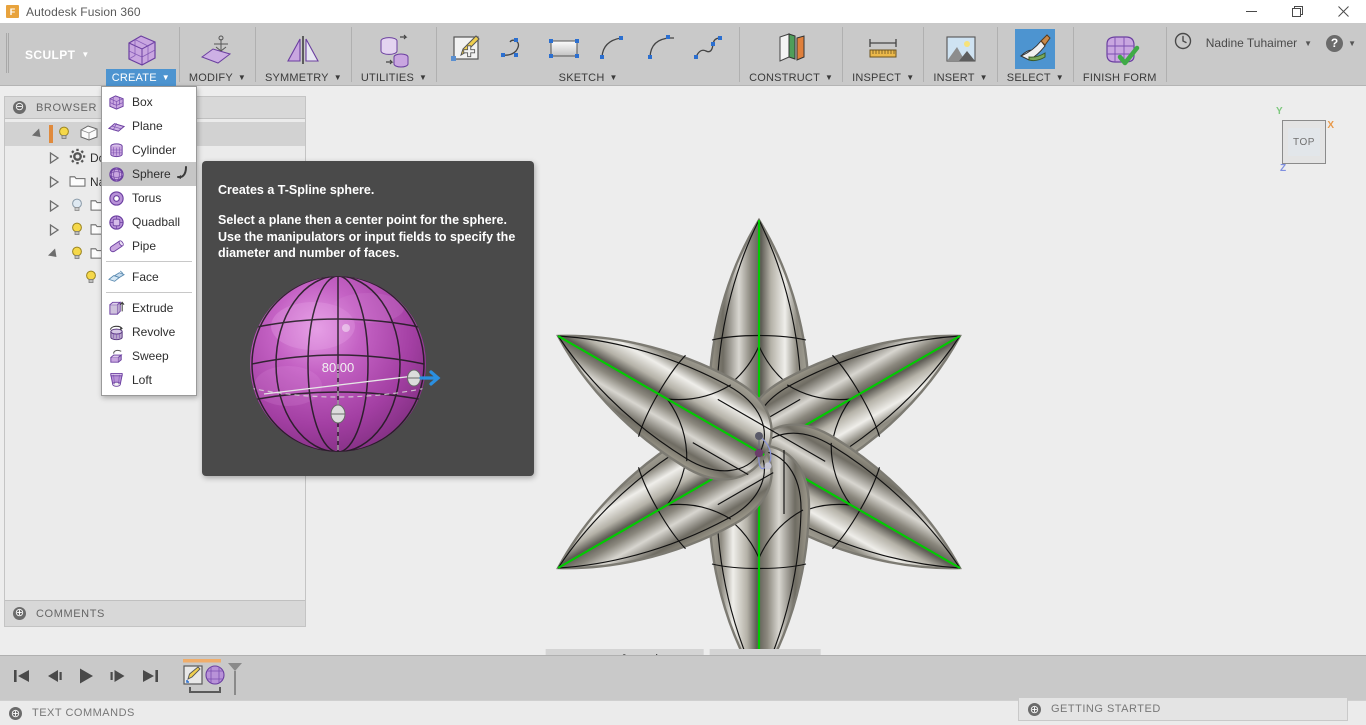 The width and height of the screenshot is (1366, 725). Describe the element at coordinates (387, 77) in the screenshot. I see `utilities-label-text: UTILITIES` at that location.